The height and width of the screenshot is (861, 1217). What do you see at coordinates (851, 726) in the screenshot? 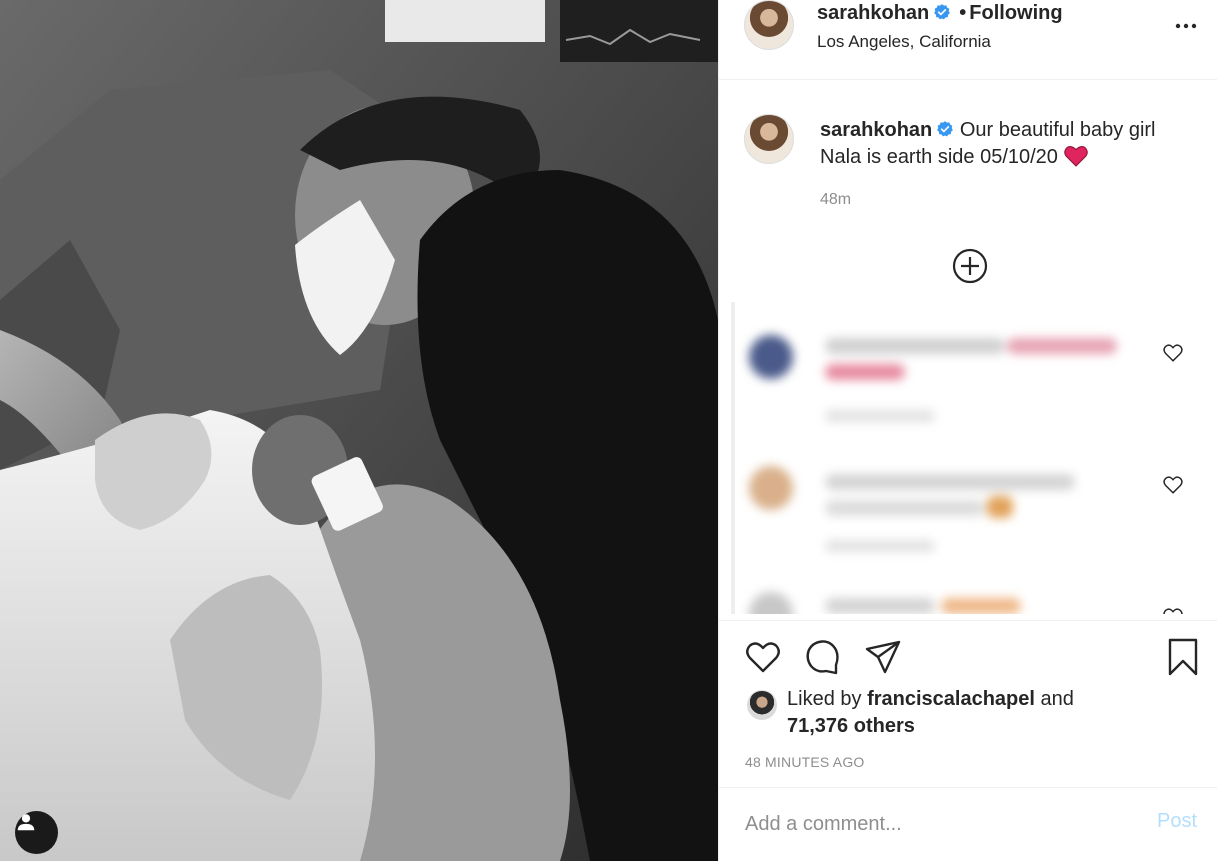
I see `likes-count: 71,376 others` at bounding box center [851, 726].